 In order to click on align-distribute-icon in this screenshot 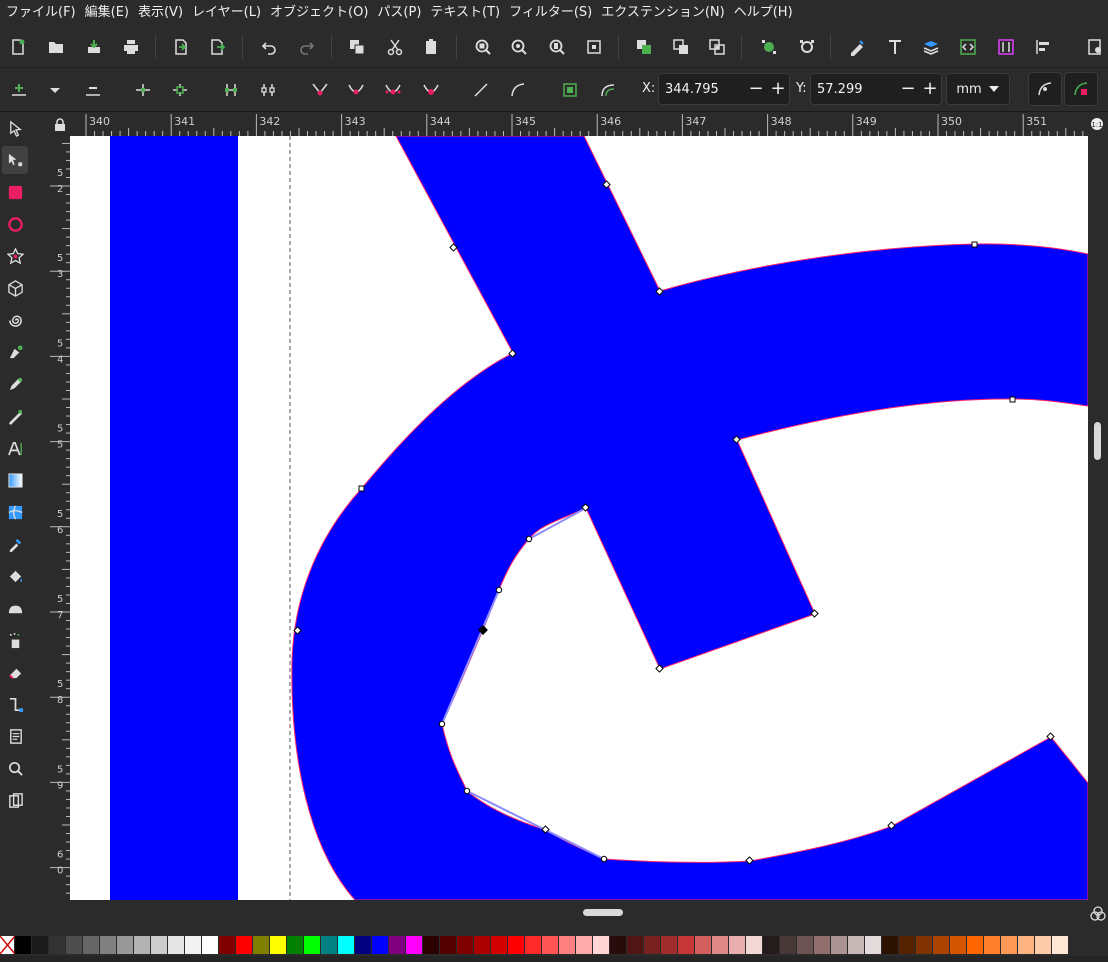, I will do `click(1043, 47)`.